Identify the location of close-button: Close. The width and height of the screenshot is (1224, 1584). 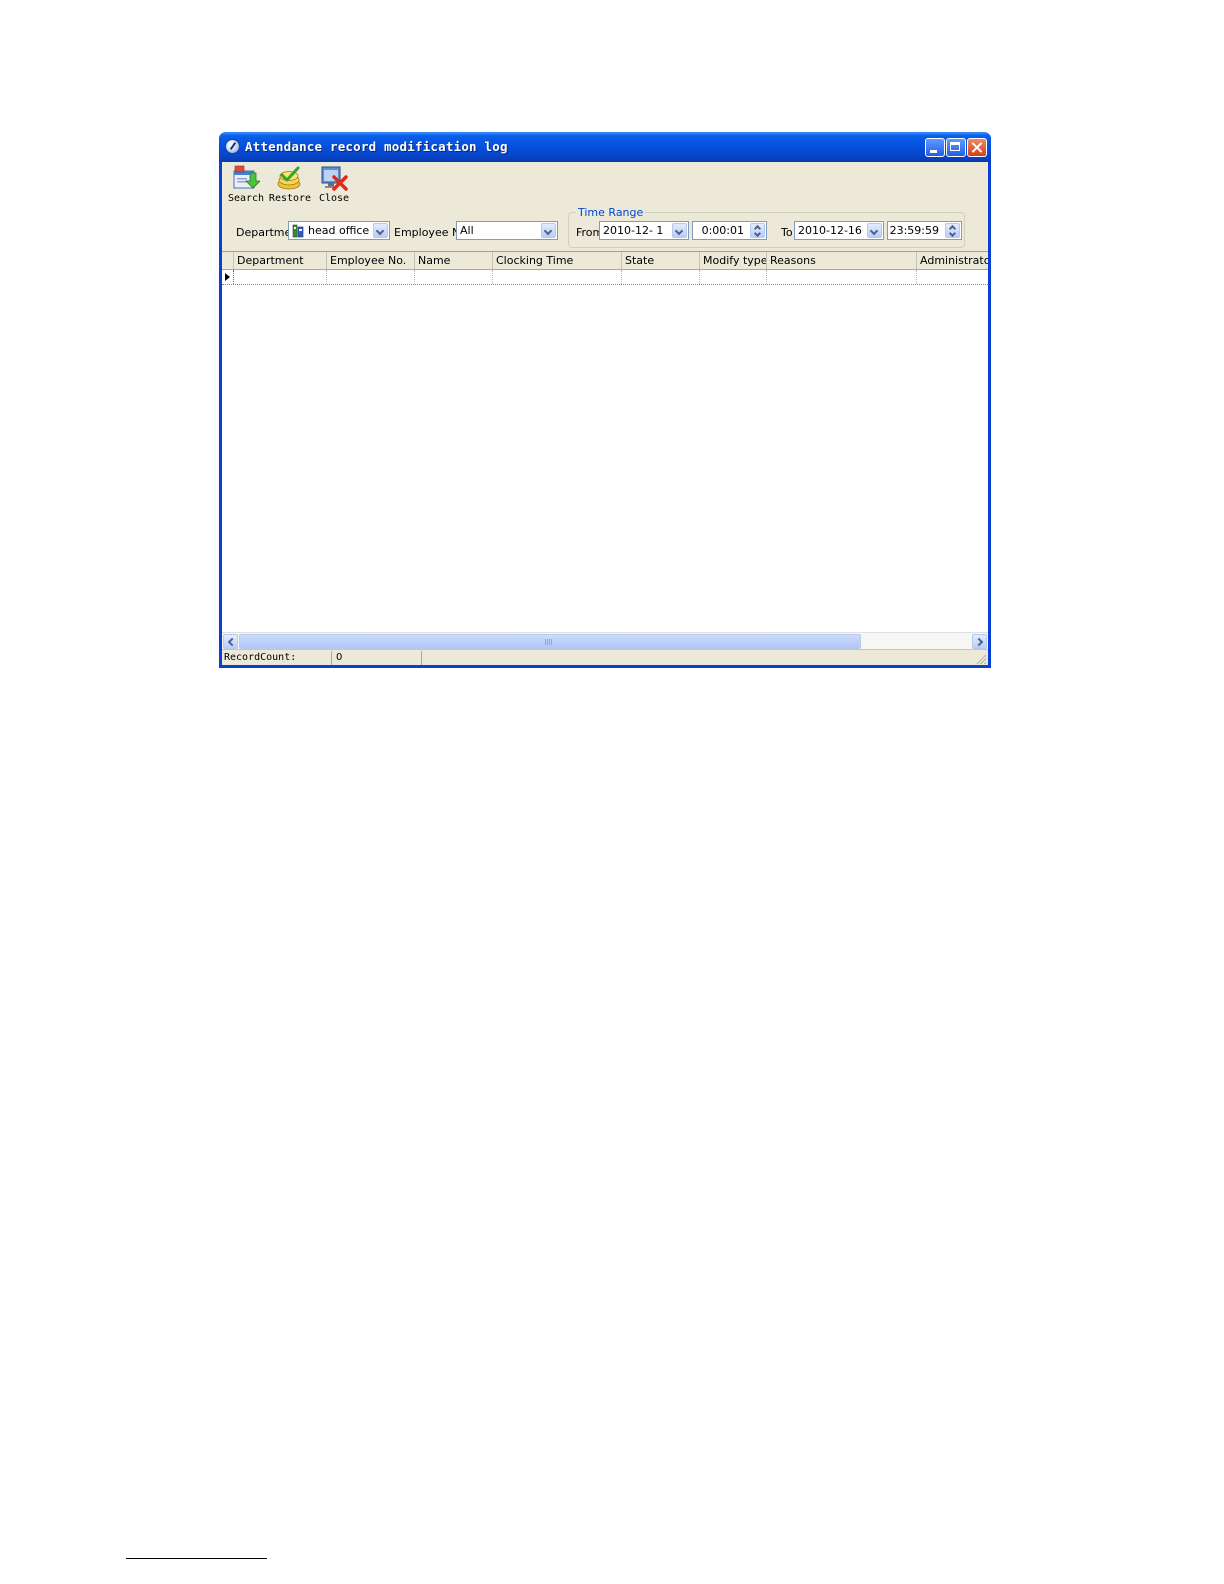
(334, 184).